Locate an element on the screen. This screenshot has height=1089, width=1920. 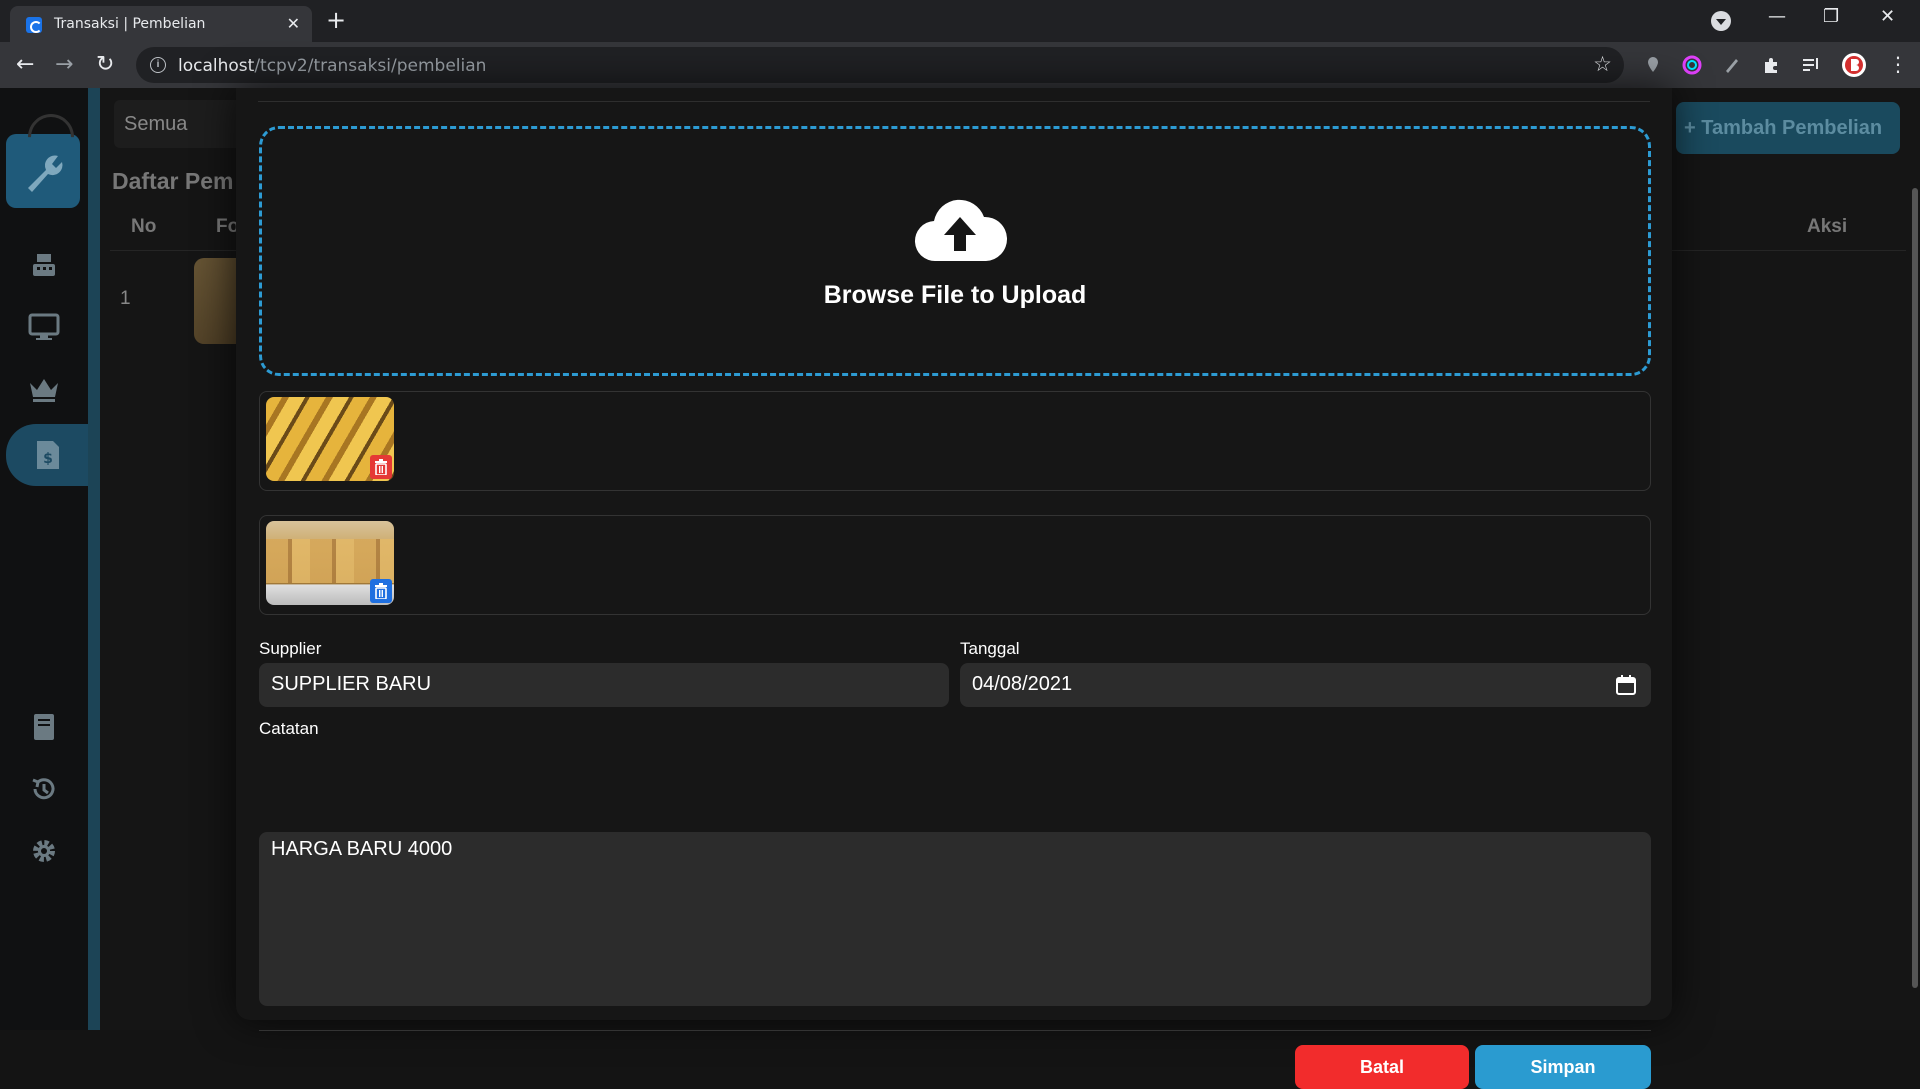
gear-icon is located at coordinates (44, 851).